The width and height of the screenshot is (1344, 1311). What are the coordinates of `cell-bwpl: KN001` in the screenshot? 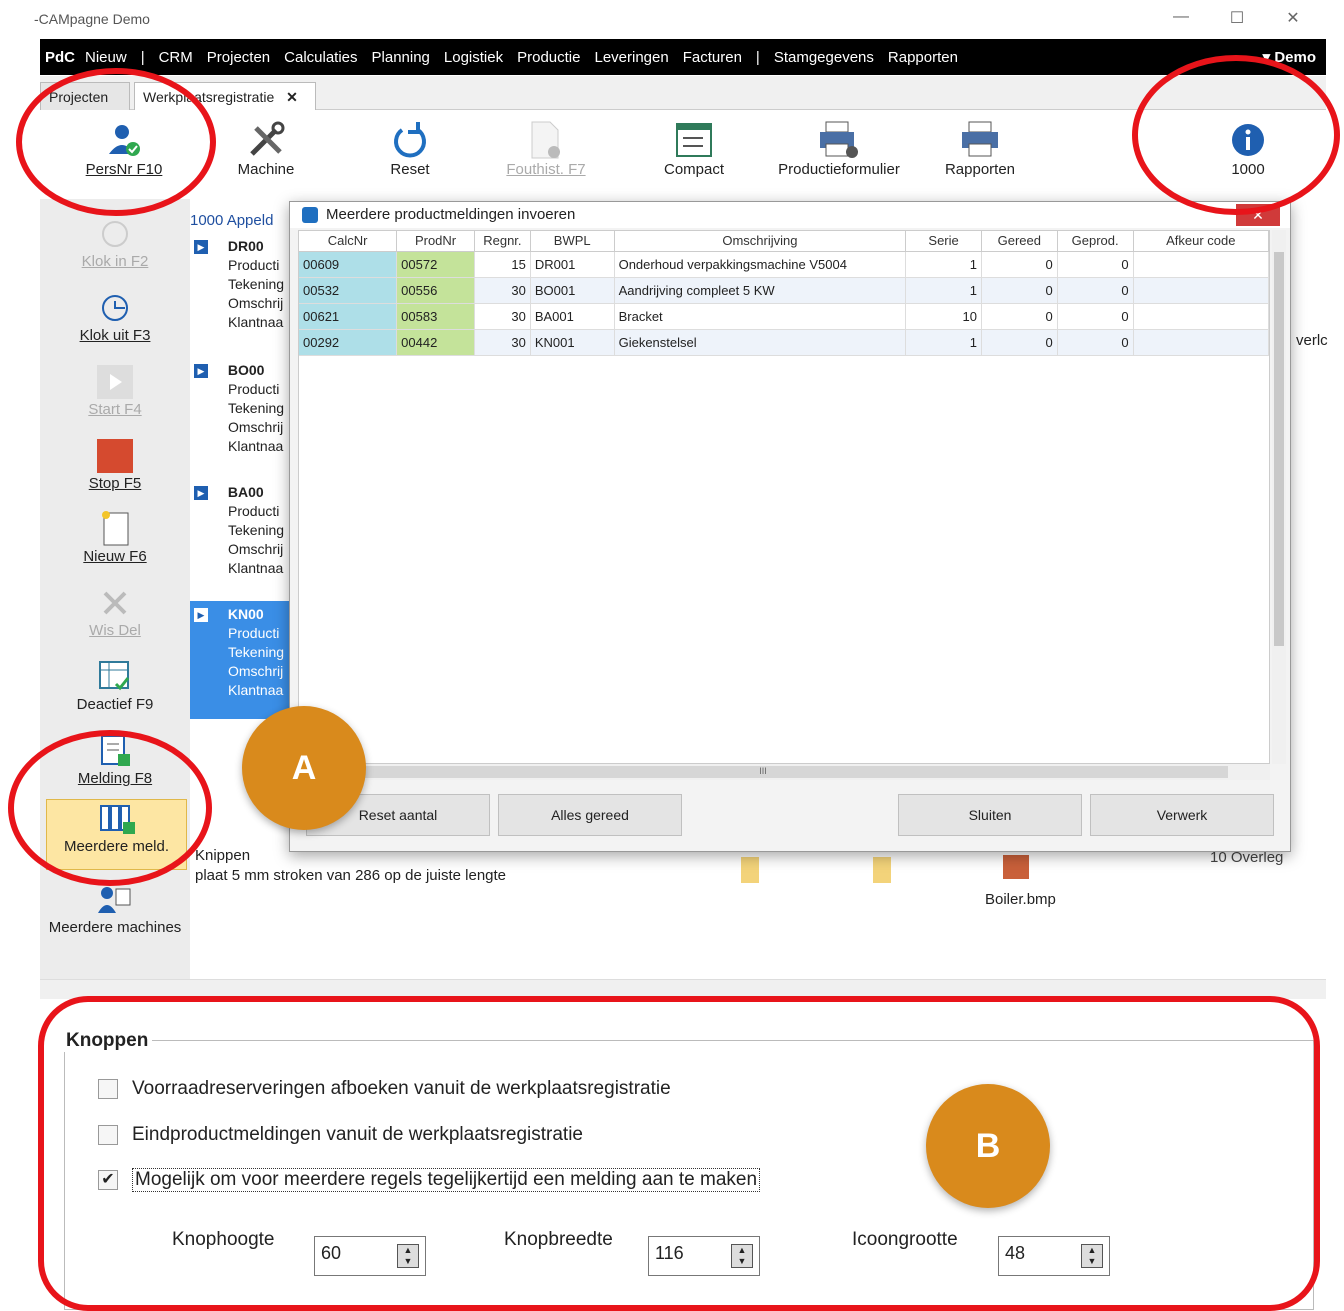 It's located at (572, 342).